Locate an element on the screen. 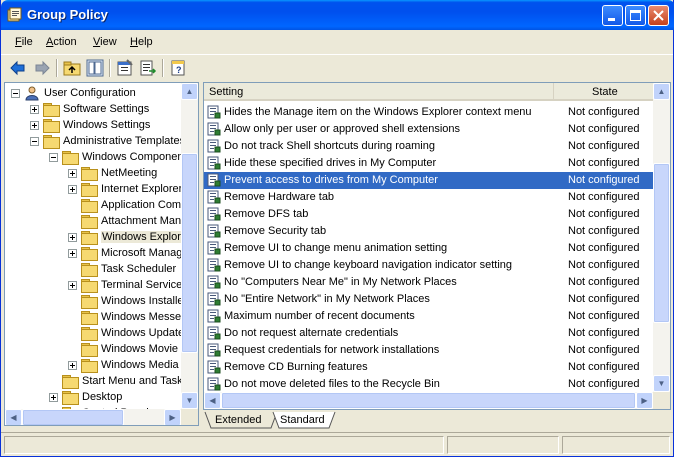 The height and width of the screenshot is (457, 674). show-hide-tree-icon is located at coordinates (95, 68).